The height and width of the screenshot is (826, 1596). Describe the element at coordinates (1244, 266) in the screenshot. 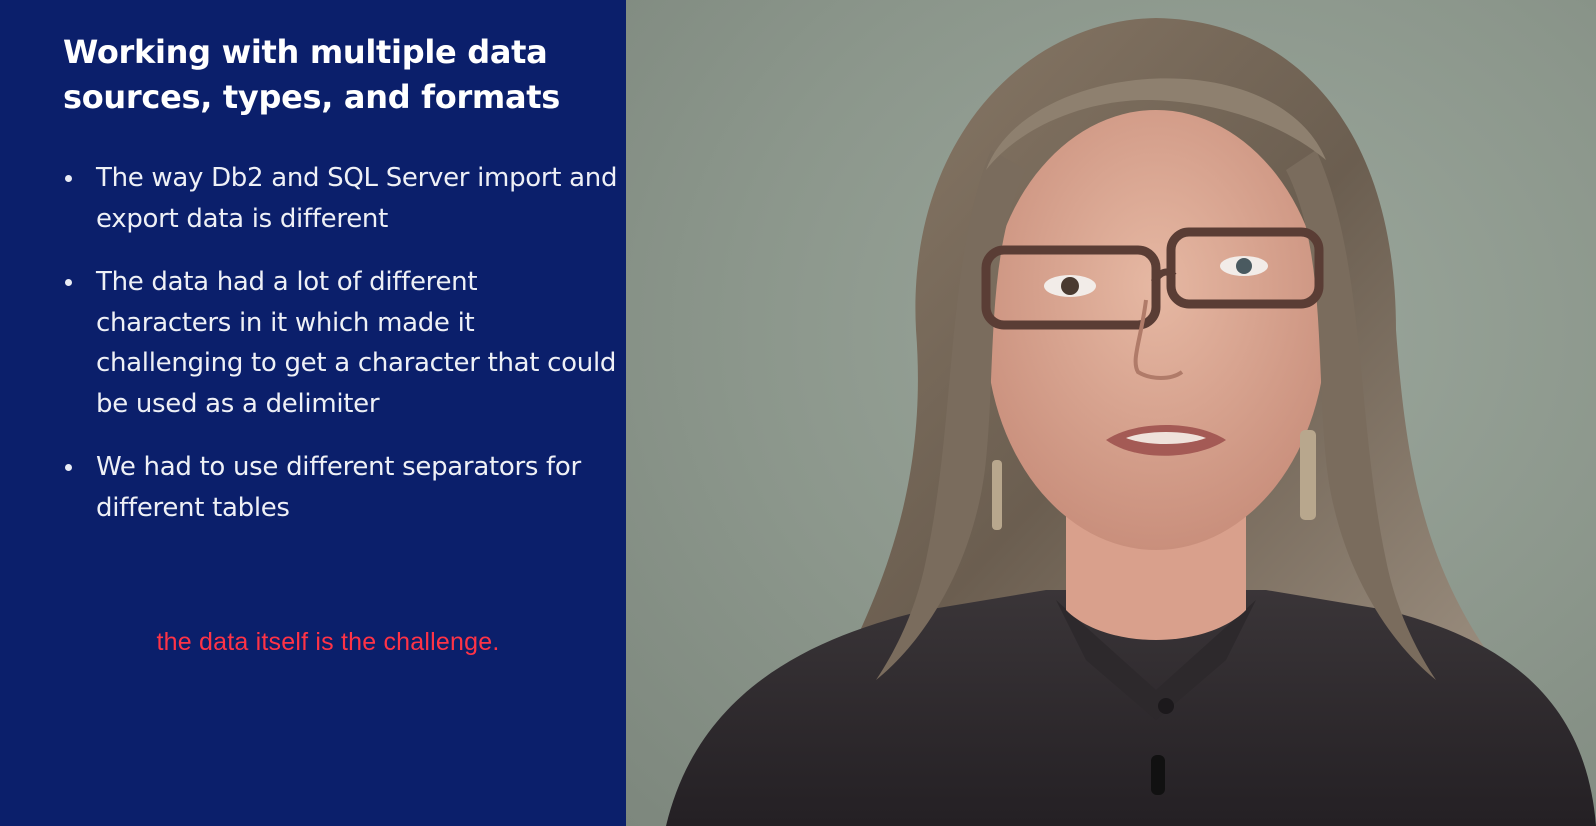

I see `right-iris` at that location.